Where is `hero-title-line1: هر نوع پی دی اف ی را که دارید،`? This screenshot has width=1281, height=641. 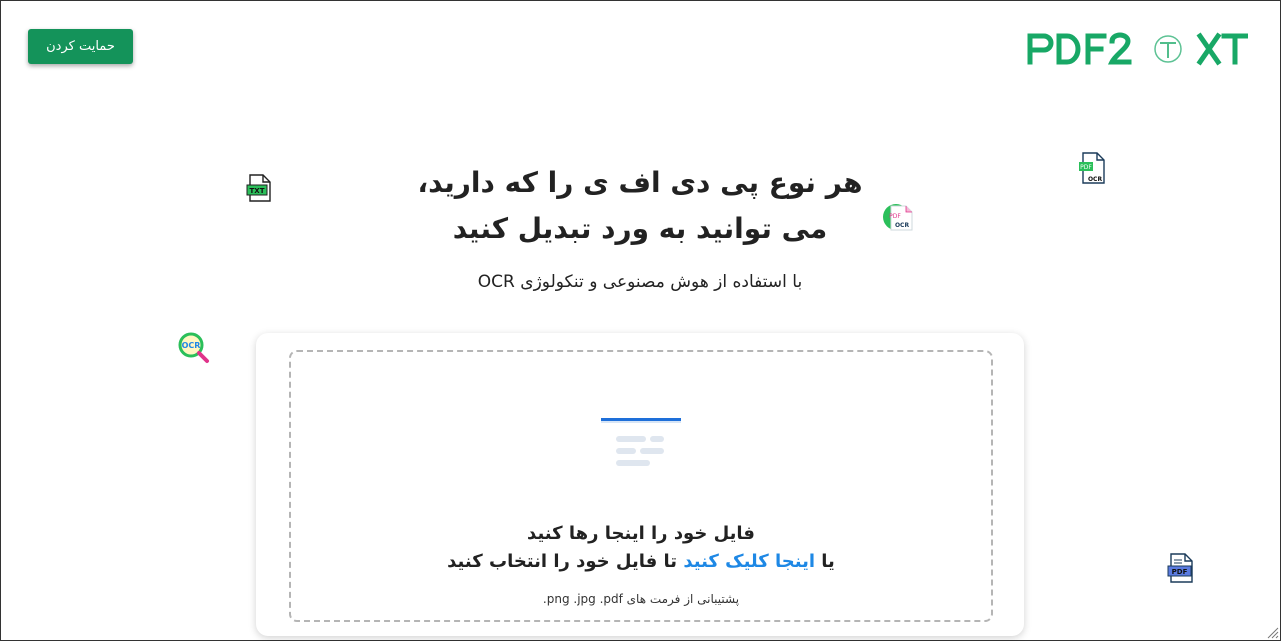
hero-title-line1: هر نوع پی دی اف ی را که دارید، is located at coordinates (640, 182).